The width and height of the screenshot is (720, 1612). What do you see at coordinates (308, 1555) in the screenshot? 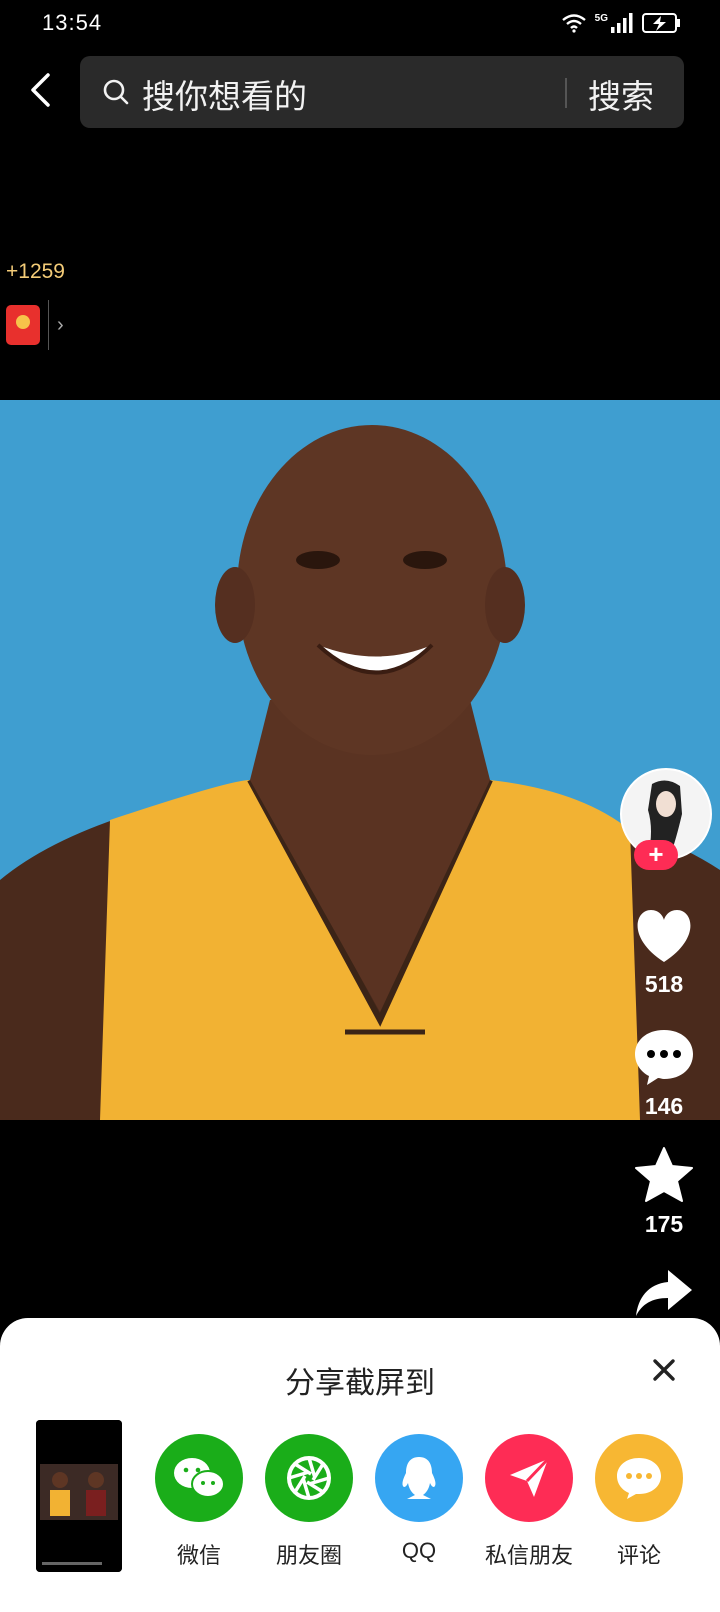
I see `share-label: 朋友圈` at bounding box center [308, 1555].